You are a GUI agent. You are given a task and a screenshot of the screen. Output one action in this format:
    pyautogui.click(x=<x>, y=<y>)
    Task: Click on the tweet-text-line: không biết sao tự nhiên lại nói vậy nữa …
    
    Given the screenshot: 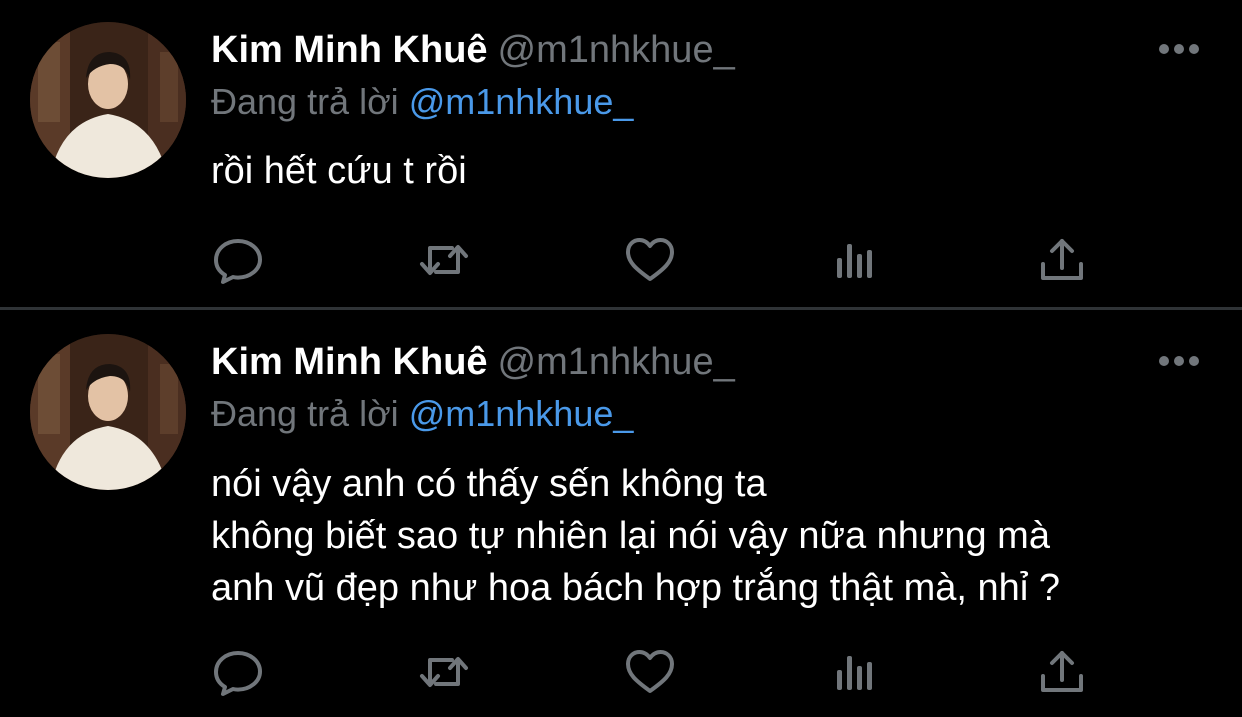 What is the action you would take?
    pyautogui.click(x=630, y=536)
    